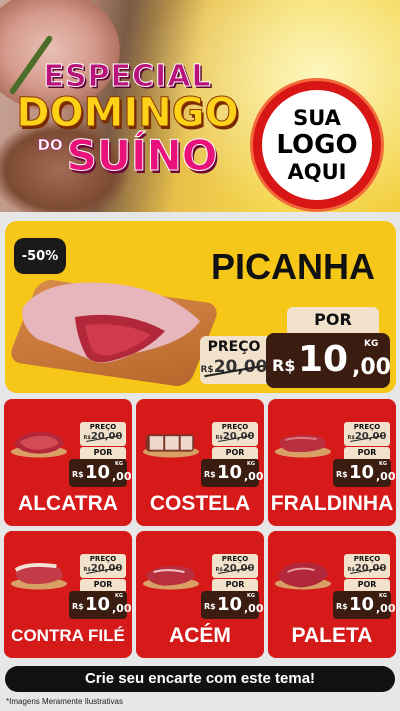  I want to click on promo-title-suino: SUÍNO, so click(142, 155).